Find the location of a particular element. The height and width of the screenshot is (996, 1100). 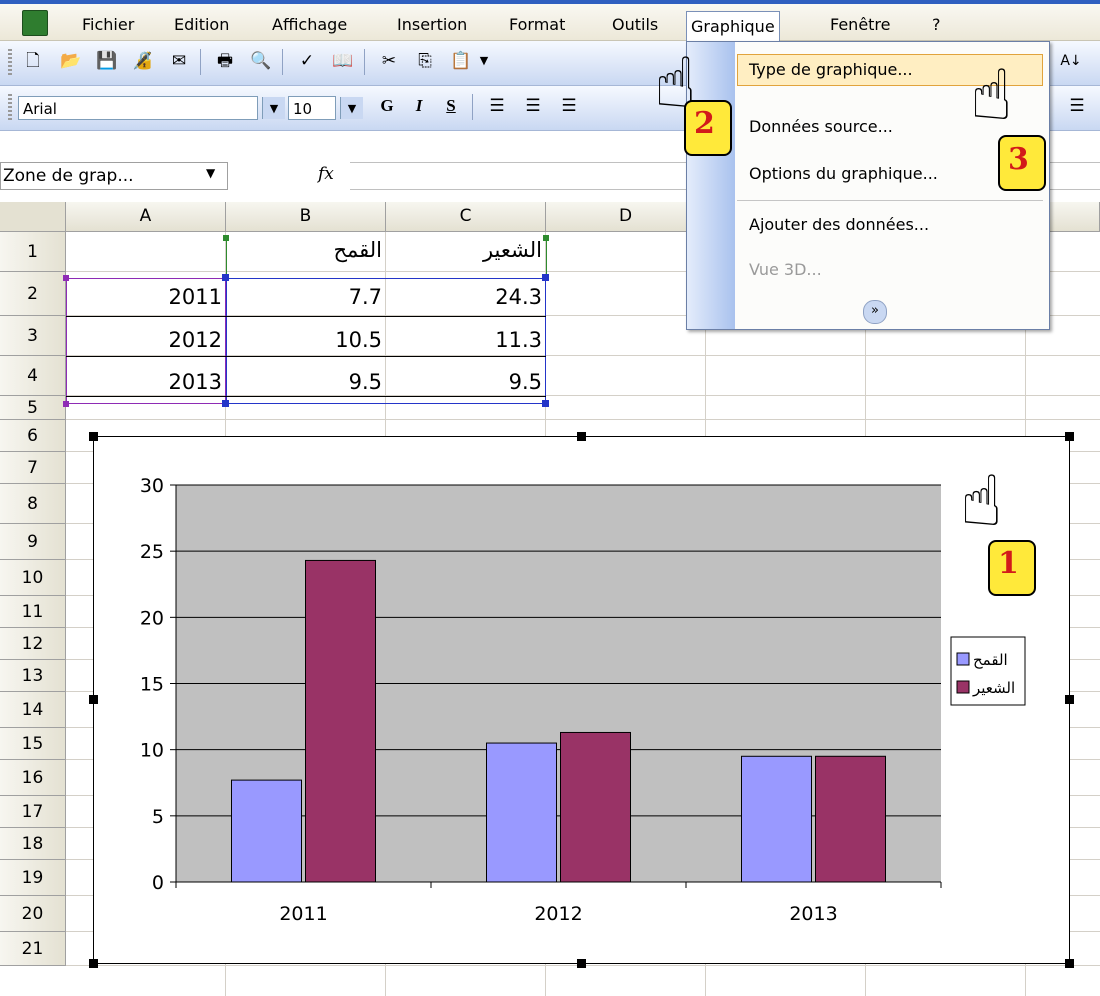

align-center-icon: ☰ is located at coordinates (533, 106).